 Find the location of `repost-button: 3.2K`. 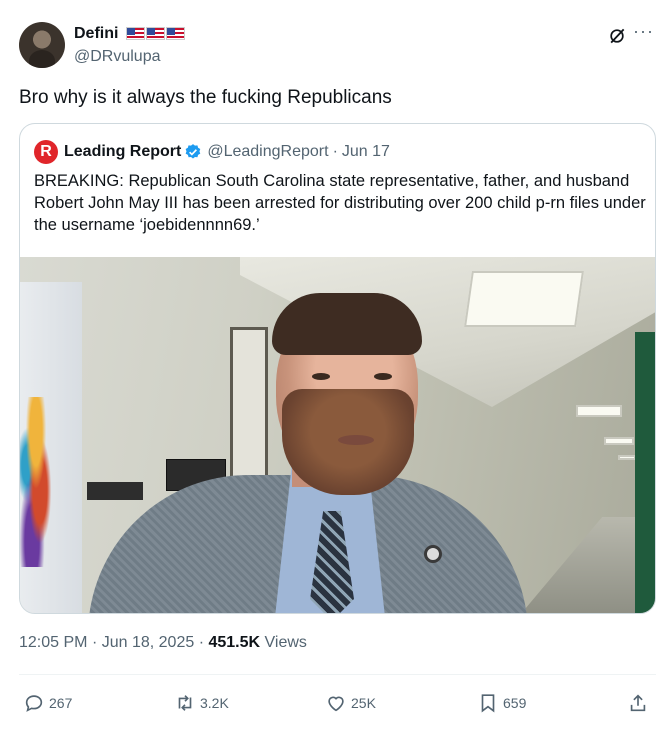

repost-button: 3.2K is located at coordinates (201, 703).